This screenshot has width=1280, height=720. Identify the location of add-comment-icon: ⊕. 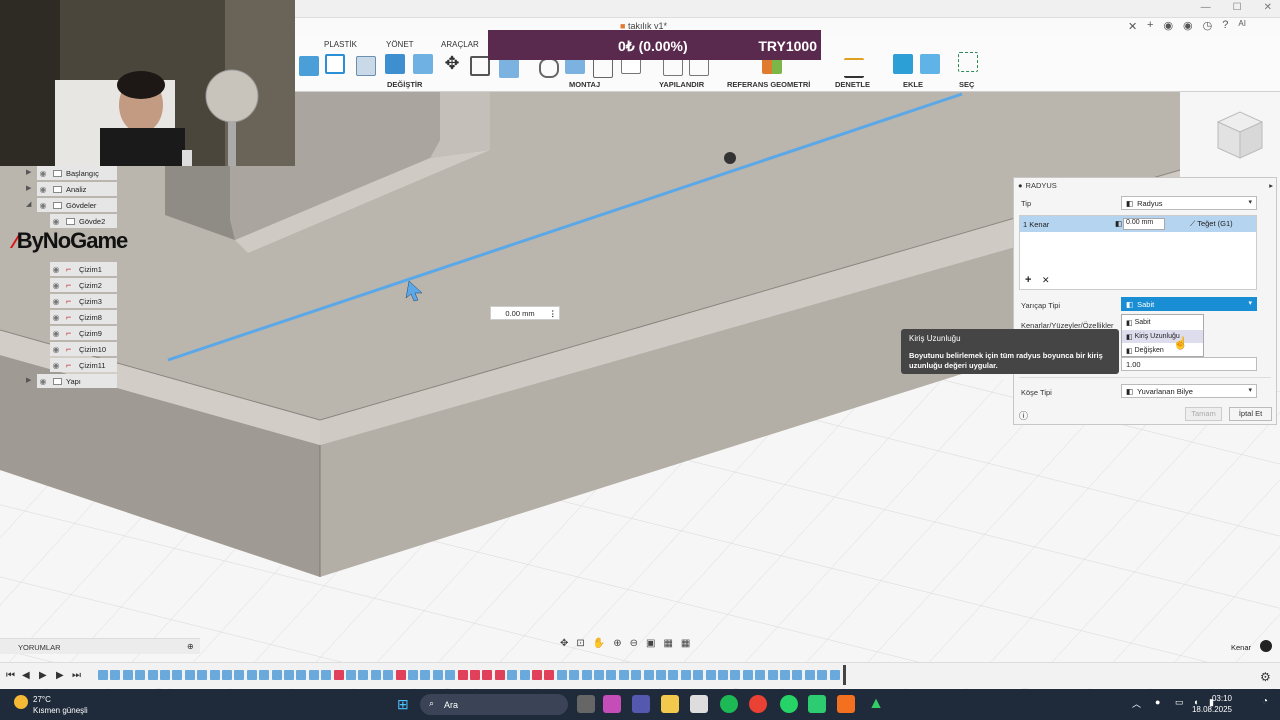
(190, 646).